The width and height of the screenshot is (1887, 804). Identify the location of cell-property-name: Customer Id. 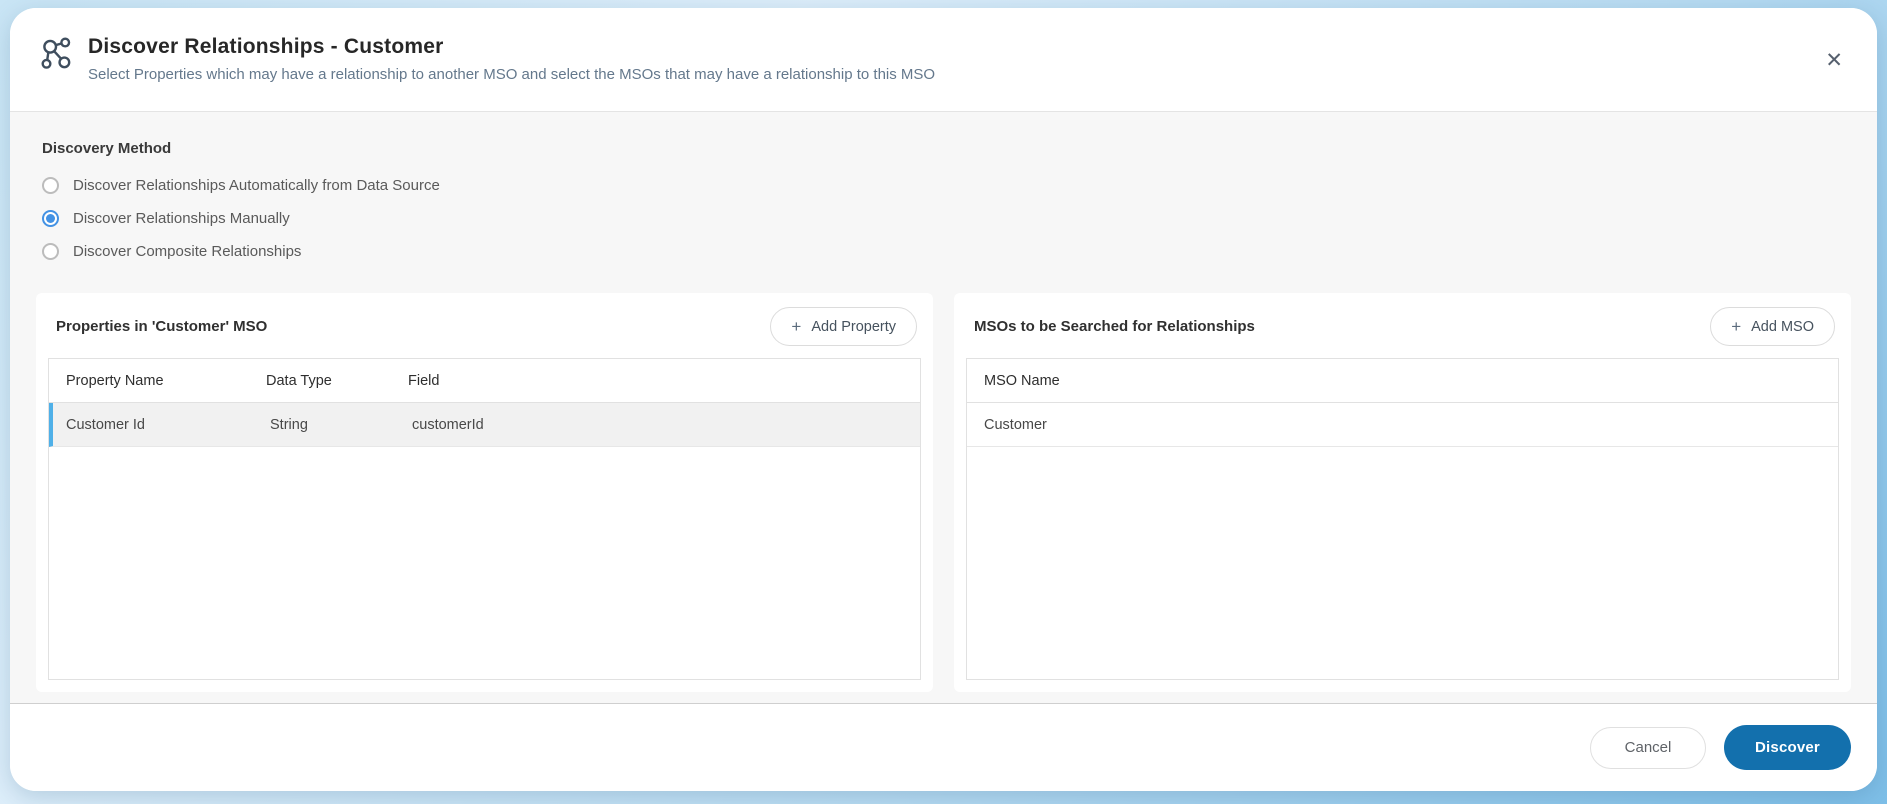
(105, 424).